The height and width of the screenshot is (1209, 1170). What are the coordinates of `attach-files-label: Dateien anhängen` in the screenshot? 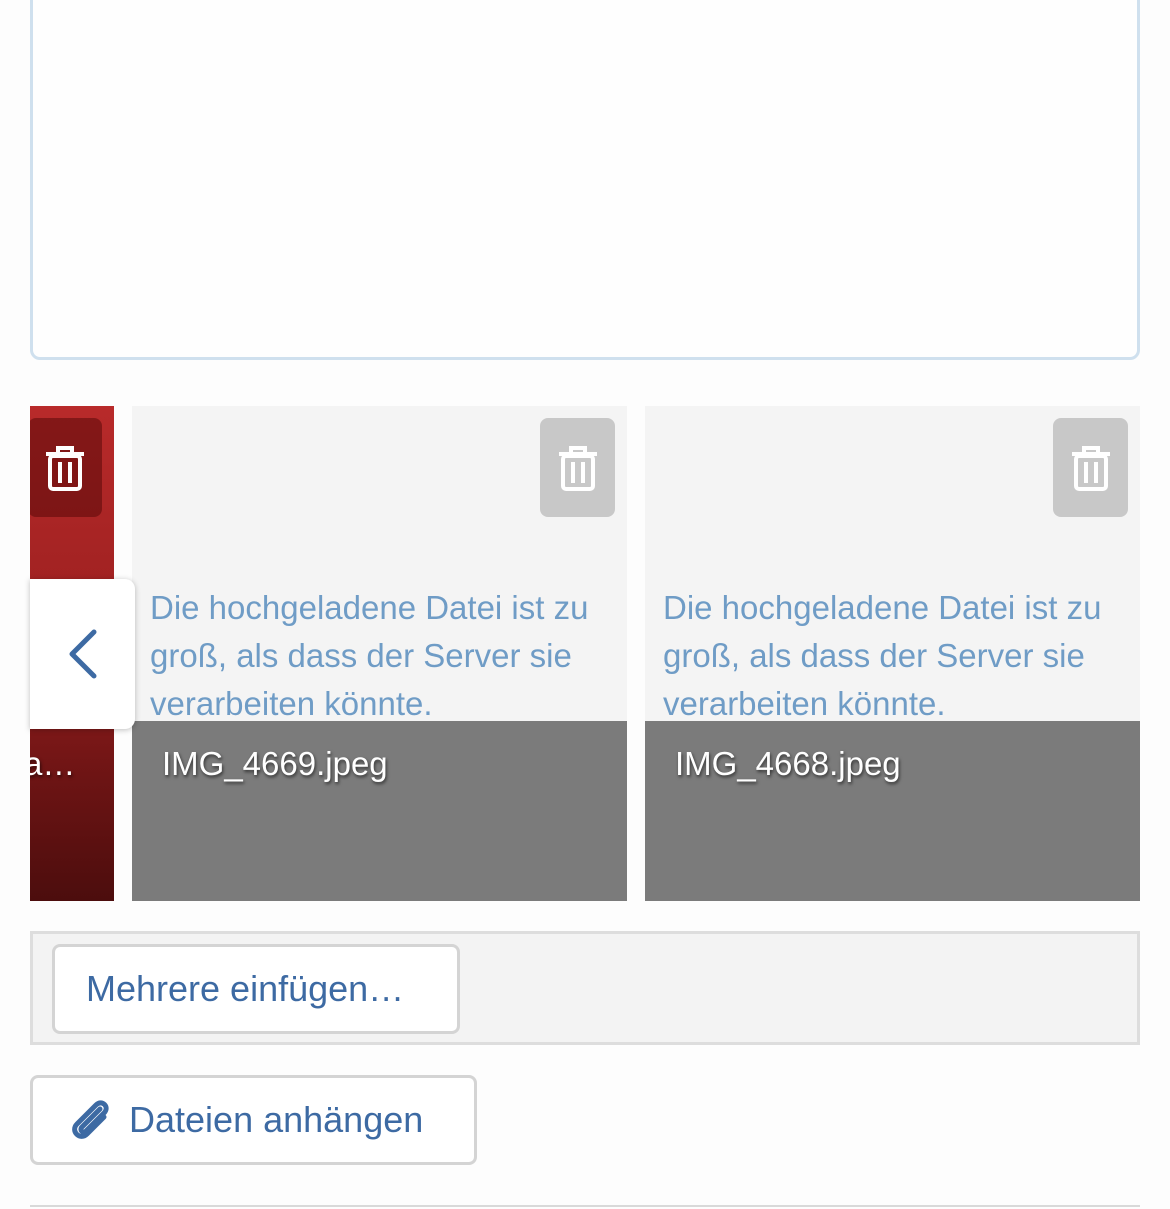 It's located at (276, 1119).